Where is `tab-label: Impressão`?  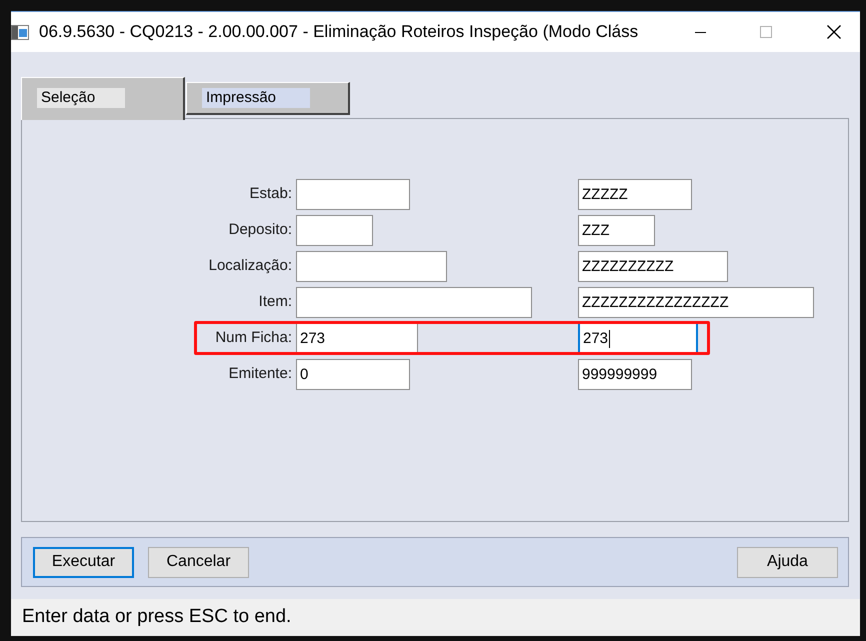
tab-label: Impressão is located at coordinates (256, 98).